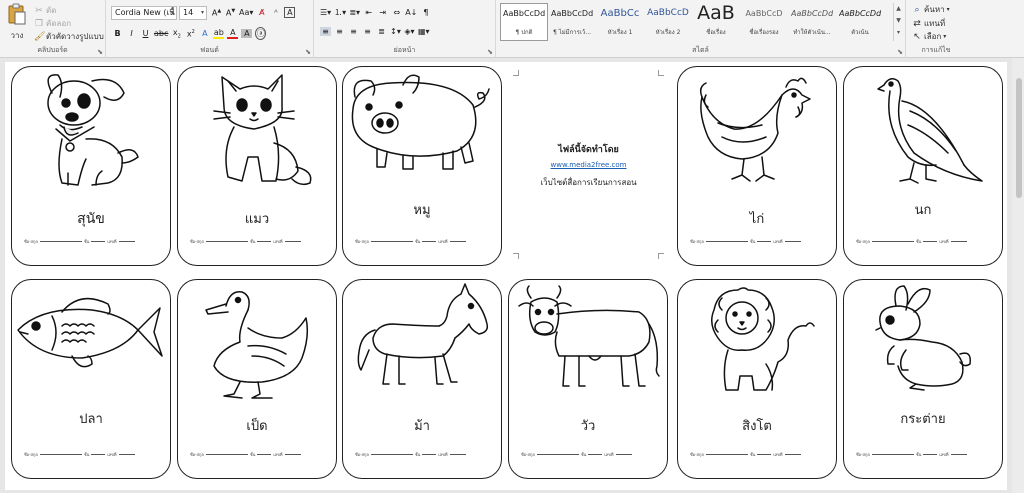  What do you see at coordinates (90, 332) in the screenshot?
I see `fish-picture` at bounding box center [90, 332].